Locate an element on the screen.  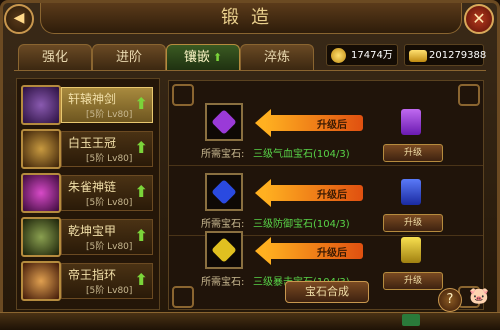
equipment-bar: 帝王指环 [5阶 Lv80] ⬆ is located at coordinates (107, 281).